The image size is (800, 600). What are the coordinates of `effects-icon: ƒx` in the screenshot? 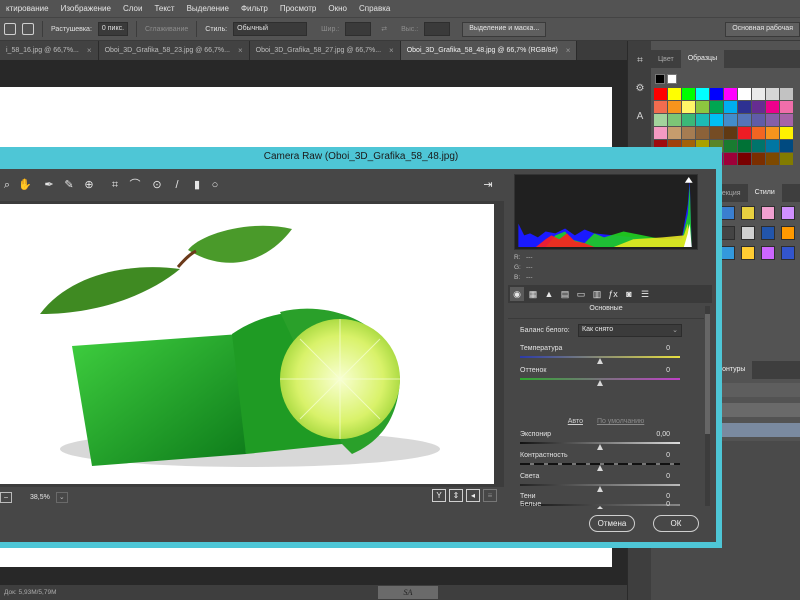 It's located at (613, 294).